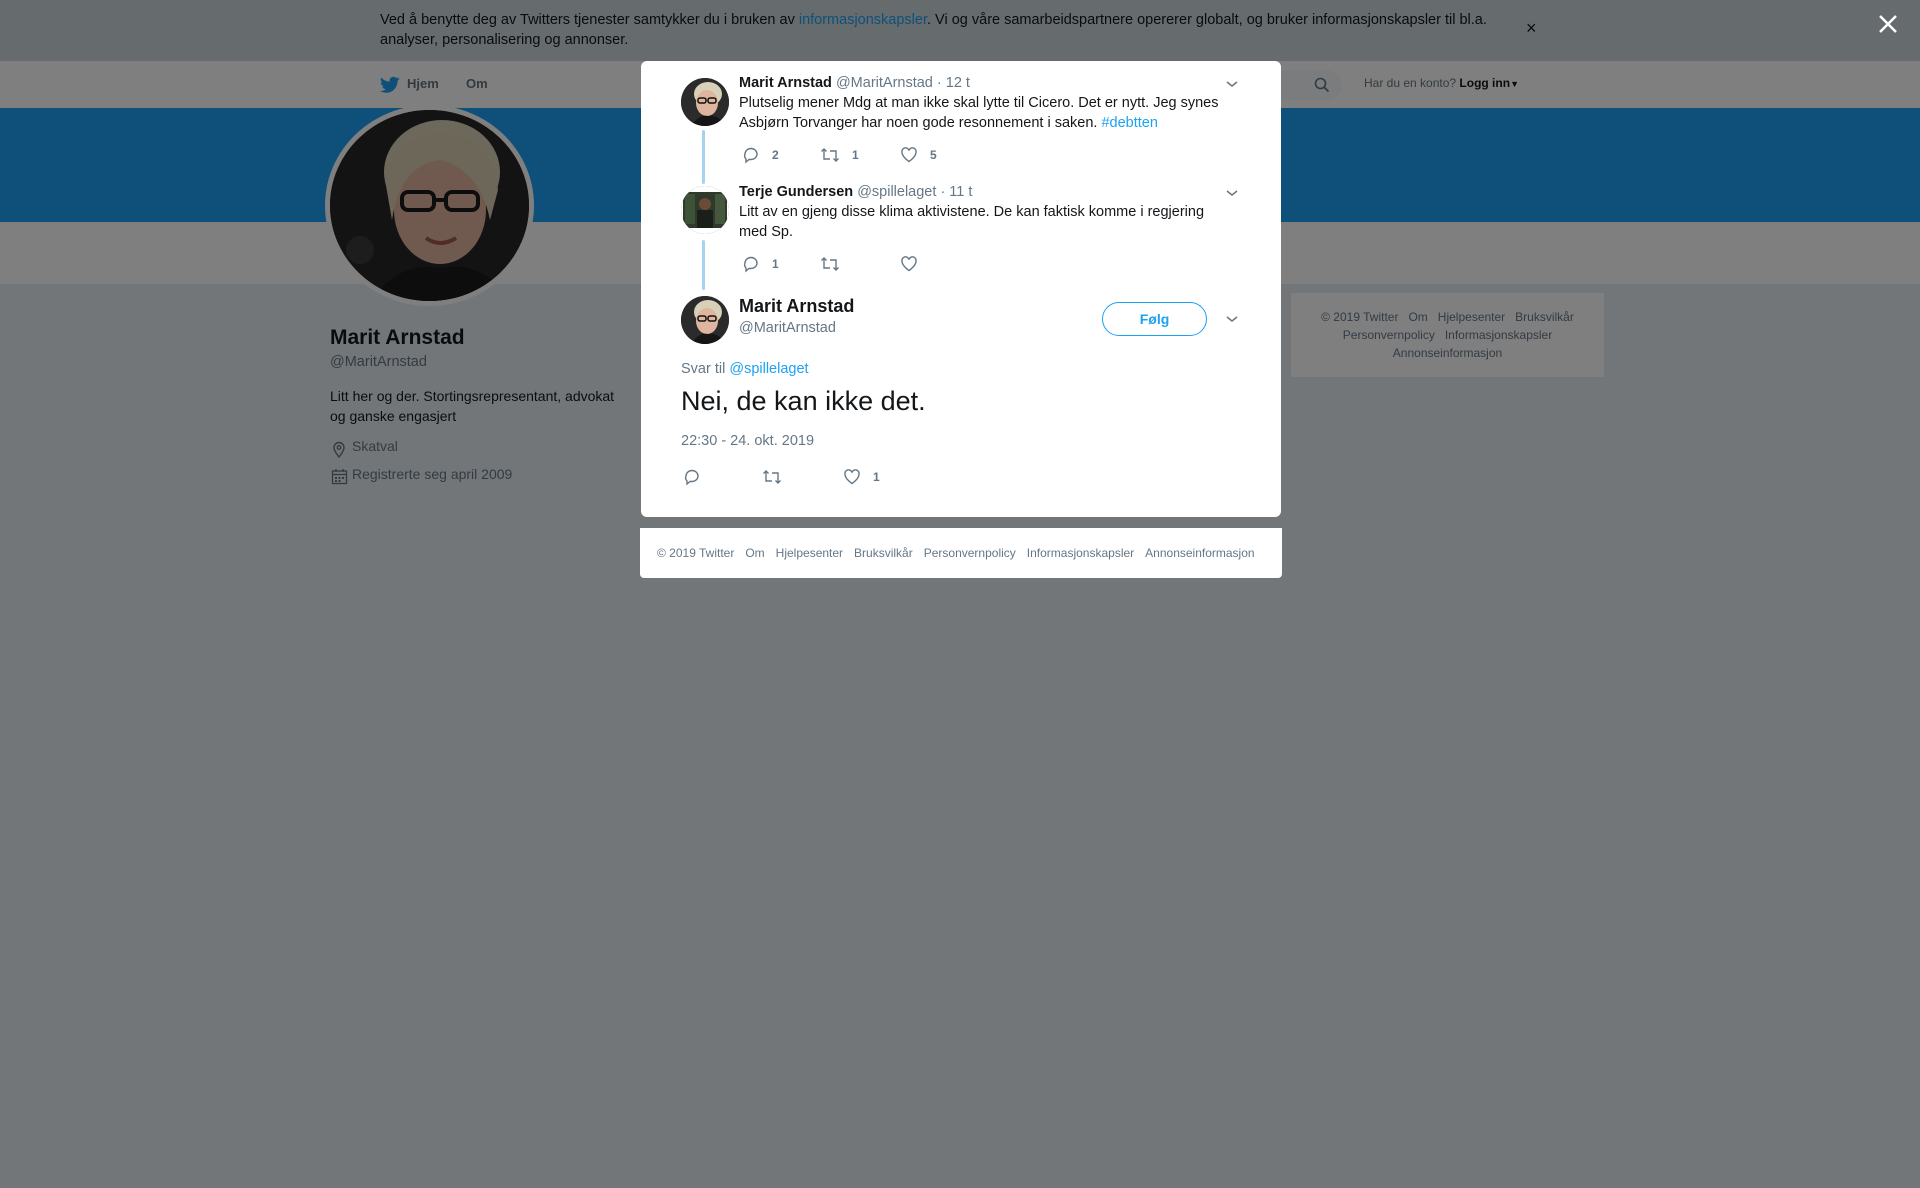 This screenshot has height=1188, width=1920. Describe the element at coordinates (803, 401) in the screenshot. I see `main-tweet-text: Nei, de kan ikke det.` at that location.